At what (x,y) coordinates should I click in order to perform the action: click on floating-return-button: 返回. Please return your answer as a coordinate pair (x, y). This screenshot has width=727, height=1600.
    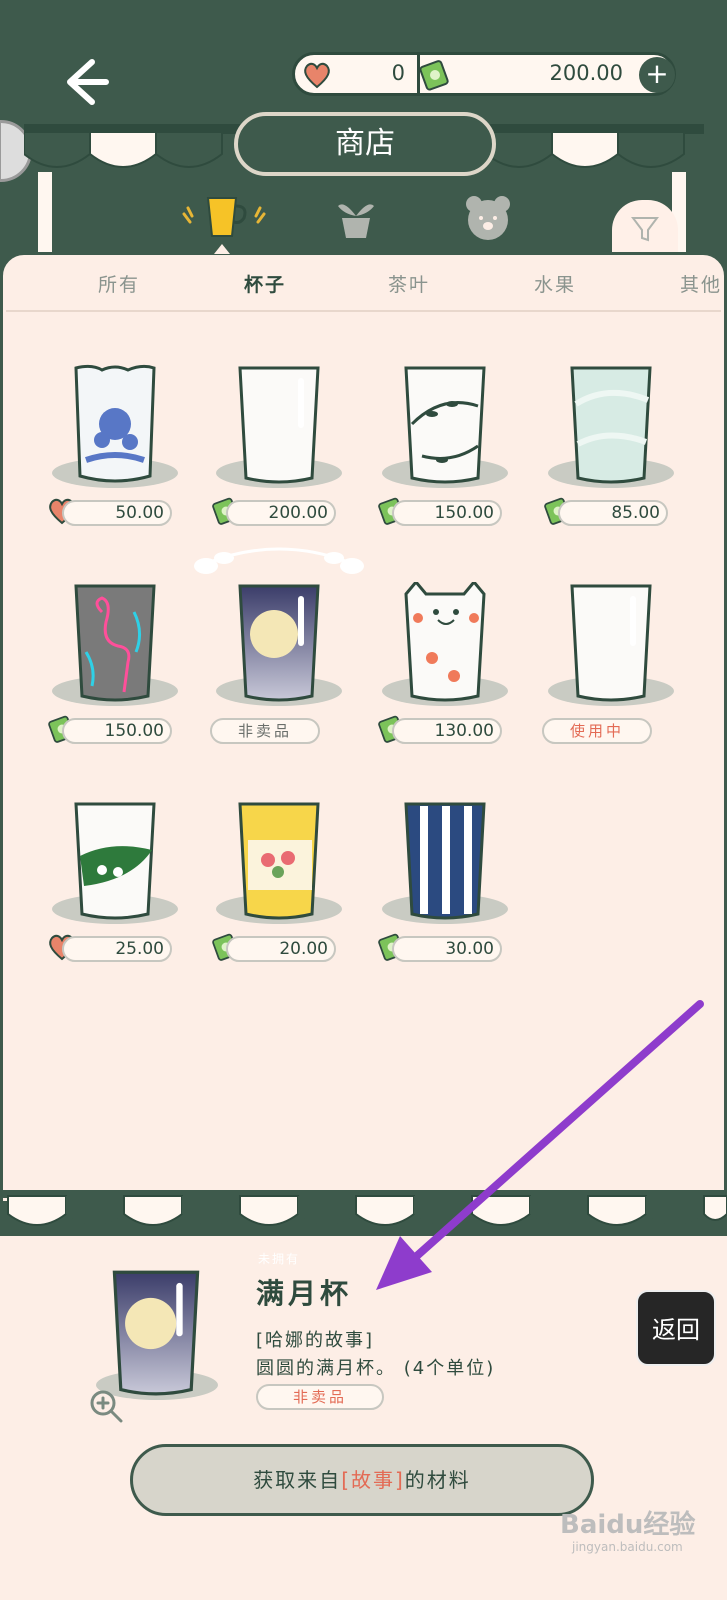
    Looking at the image, I should click on (676, 1328).